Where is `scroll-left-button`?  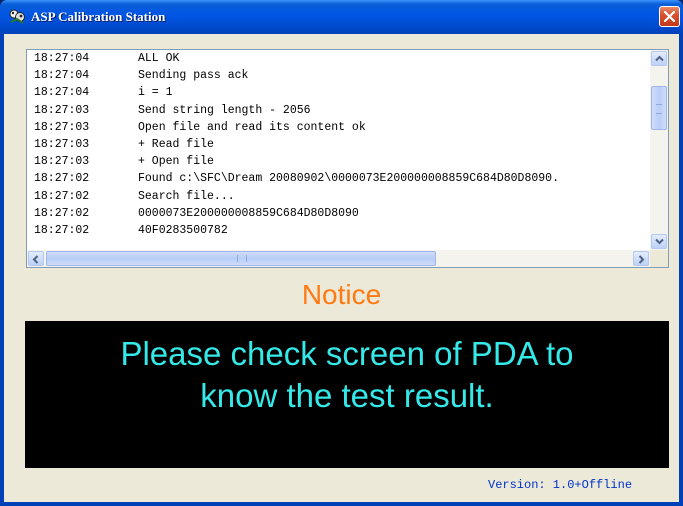
scroll-left-button is located at coordinates (36, 258).